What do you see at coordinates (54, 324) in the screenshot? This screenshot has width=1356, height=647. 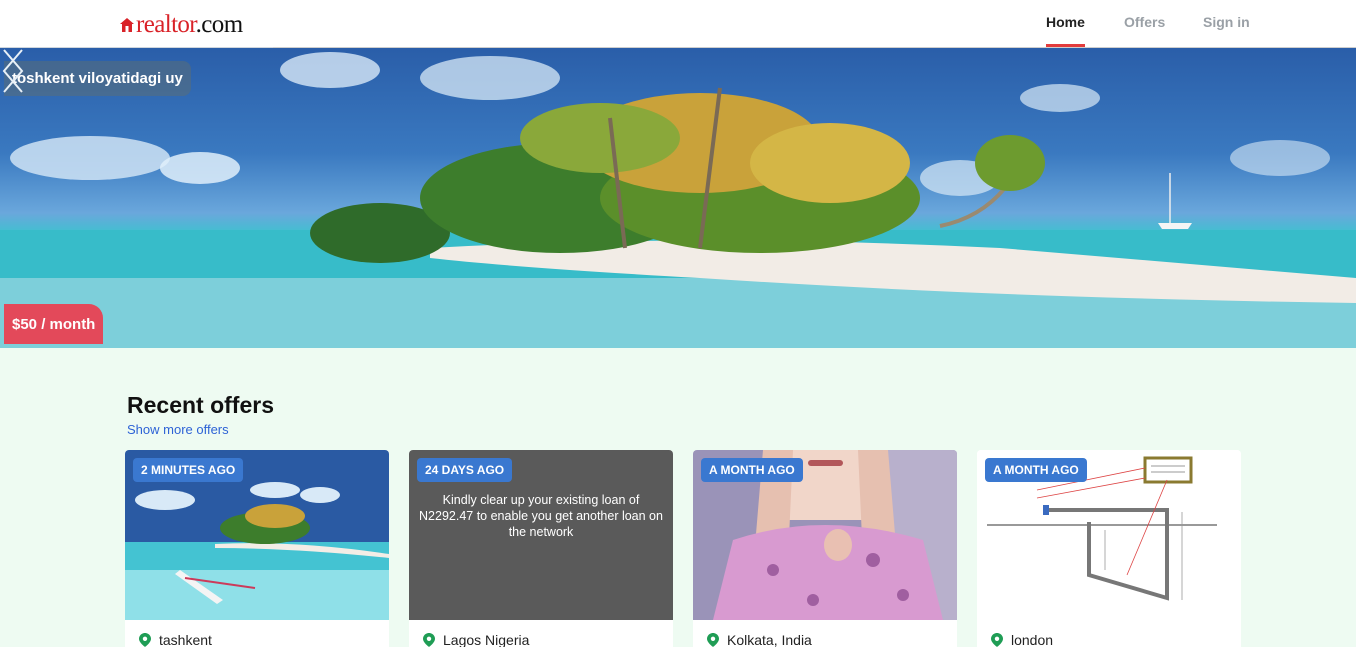 I see `hero-price-badge: $50 / month` at bounding box center [54, 324].